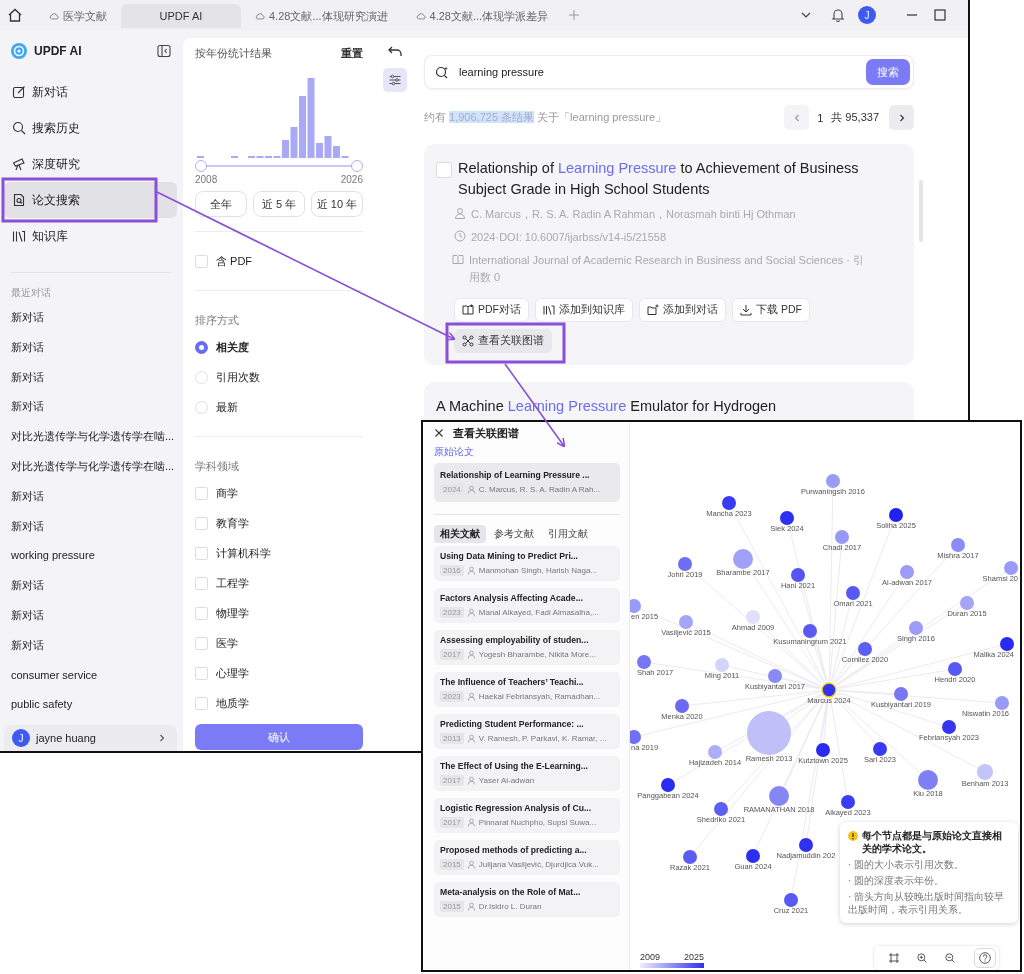  Describe the element at coordinates (90, 675) in the screenshot. I see `conversation-item: consumer service` at that location.